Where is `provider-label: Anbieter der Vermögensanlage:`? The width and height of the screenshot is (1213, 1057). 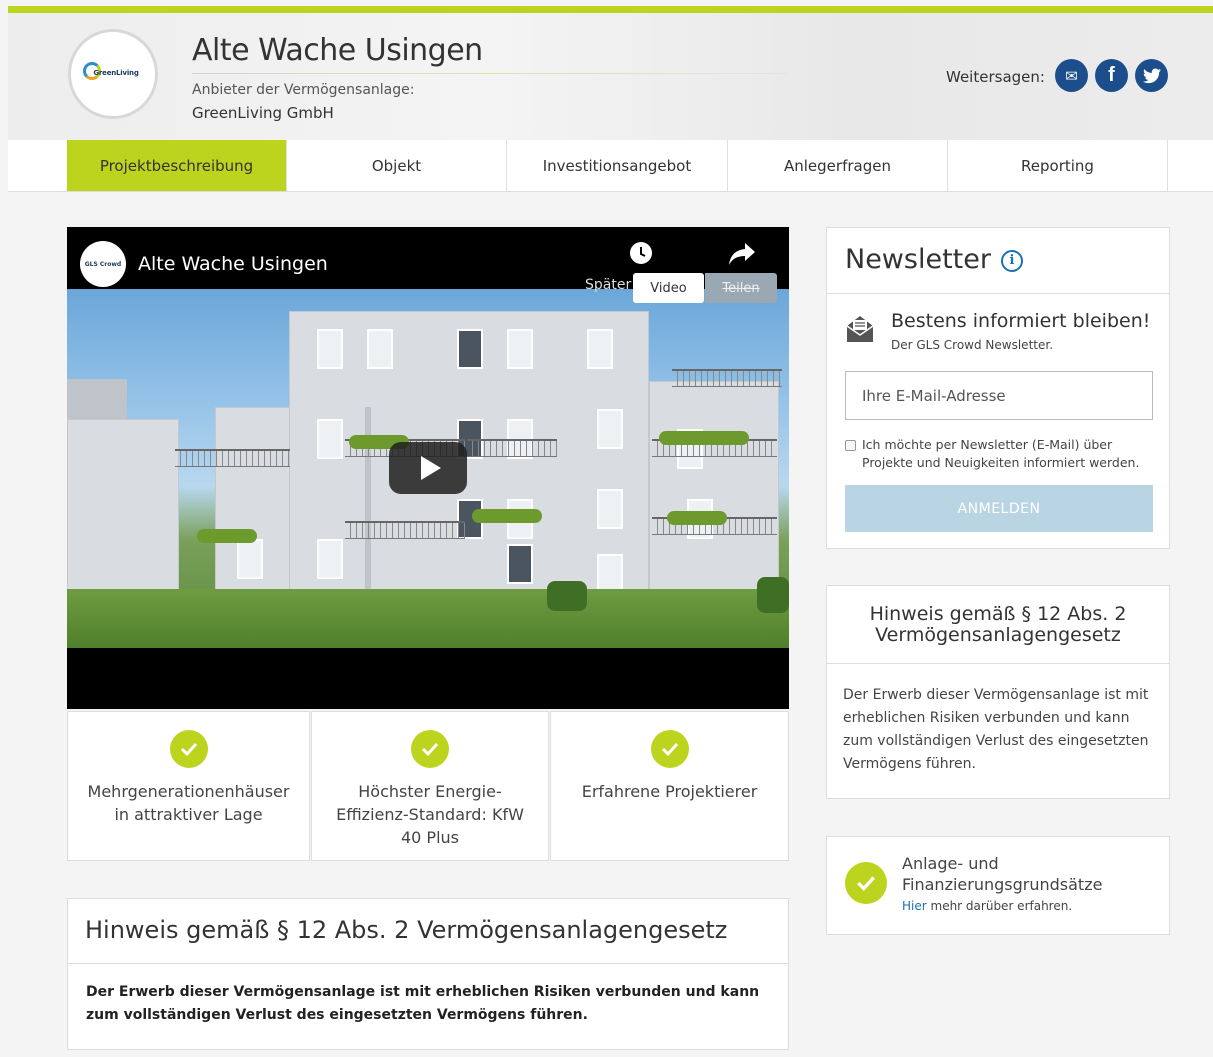
provider-label: Anbieter der Vermögensanlage: is located at coordinates (303, 90).